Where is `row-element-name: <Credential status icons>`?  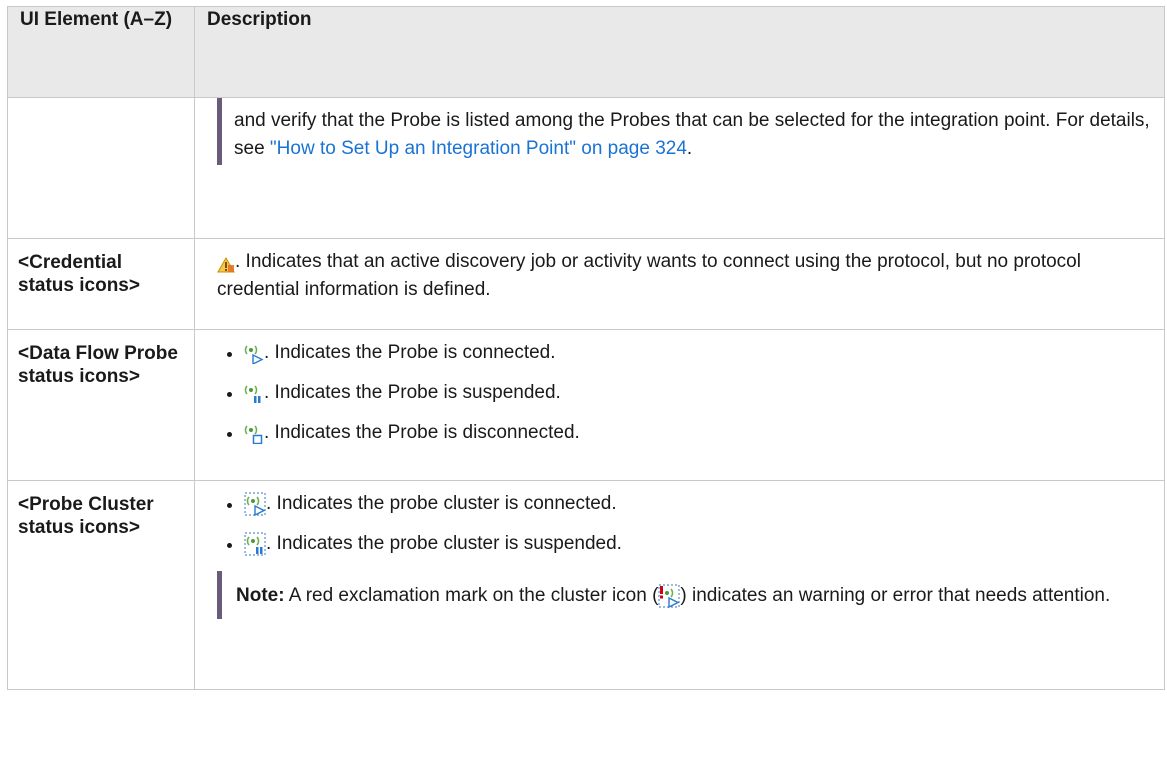 row-element-name: <Credential status icons> is located at coordinates (101, 284).